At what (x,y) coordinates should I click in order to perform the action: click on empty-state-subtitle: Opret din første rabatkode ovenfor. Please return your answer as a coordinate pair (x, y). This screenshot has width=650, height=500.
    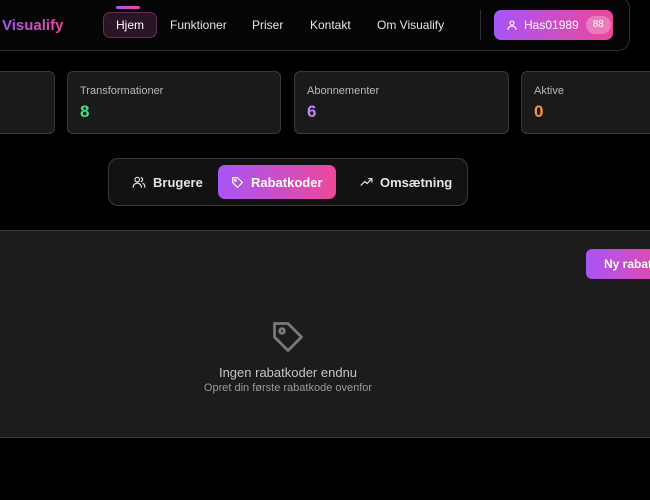
    Looking at the image, I should click on (288, 388).